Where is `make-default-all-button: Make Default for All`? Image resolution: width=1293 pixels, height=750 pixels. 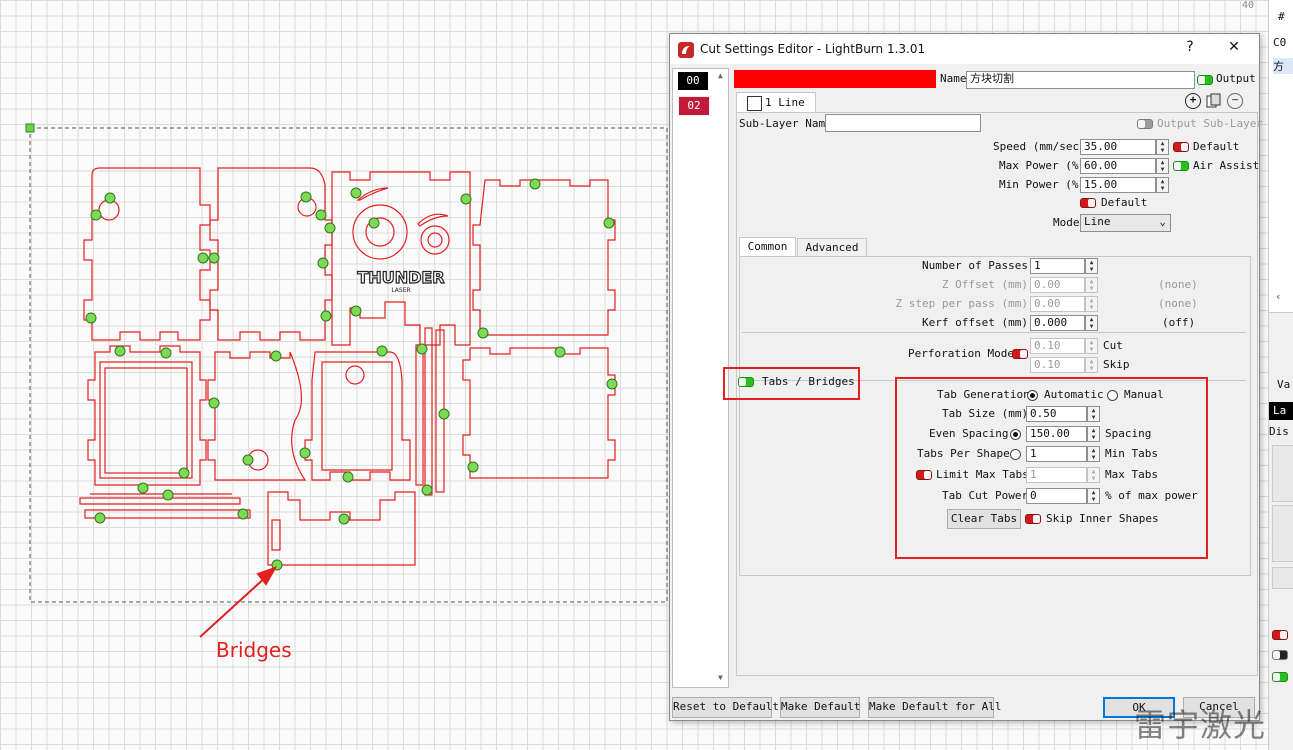
make-default-all-button: Make Default for All is located at coordinates (934, 707).